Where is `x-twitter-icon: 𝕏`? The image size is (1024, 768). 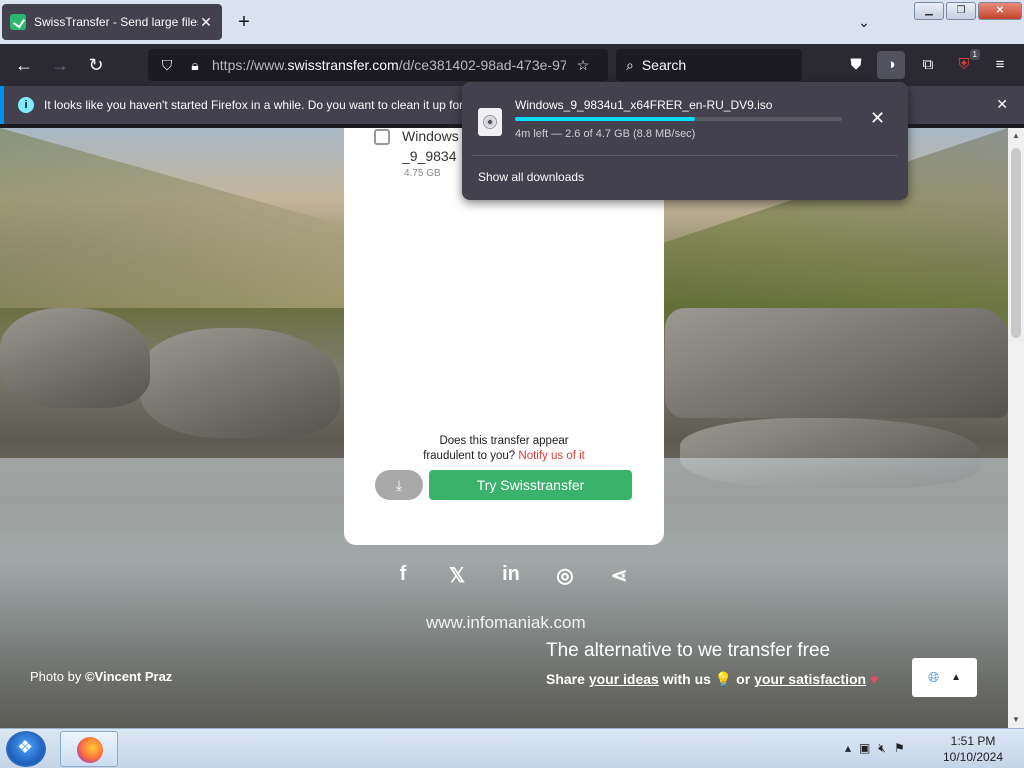
x-twitter-icon: 𝕏 is located at coordinates (457, 575).